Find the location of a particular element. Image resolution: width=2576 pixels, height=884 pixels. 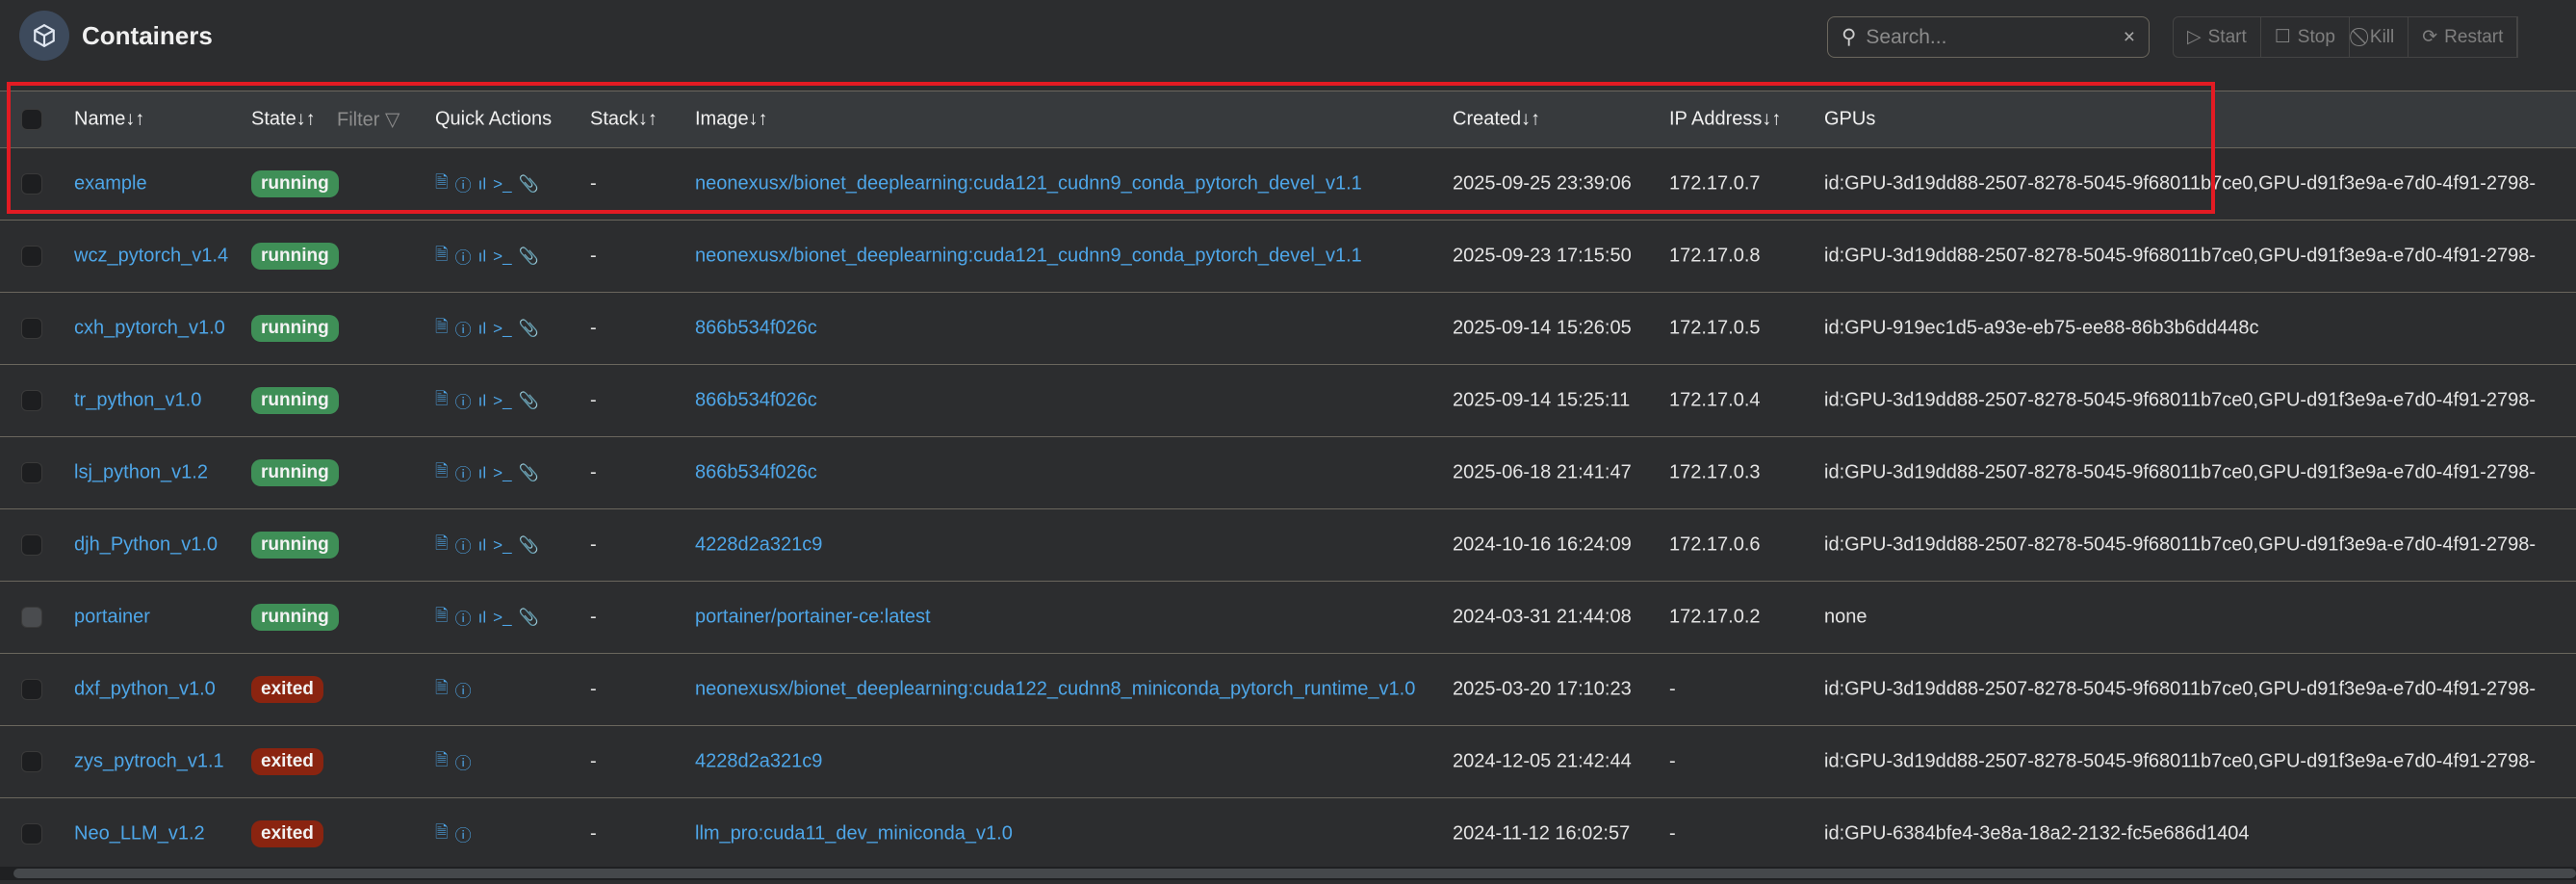

container-name-link: zys_pytroch_v1.1 is located at coordinates (149, 762).